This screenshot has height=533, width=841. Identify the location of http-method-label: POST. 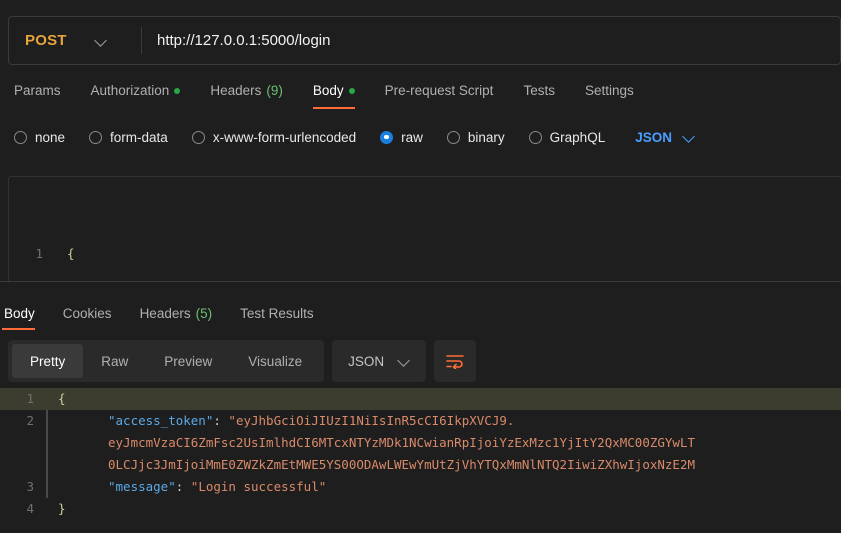
(46, 40).